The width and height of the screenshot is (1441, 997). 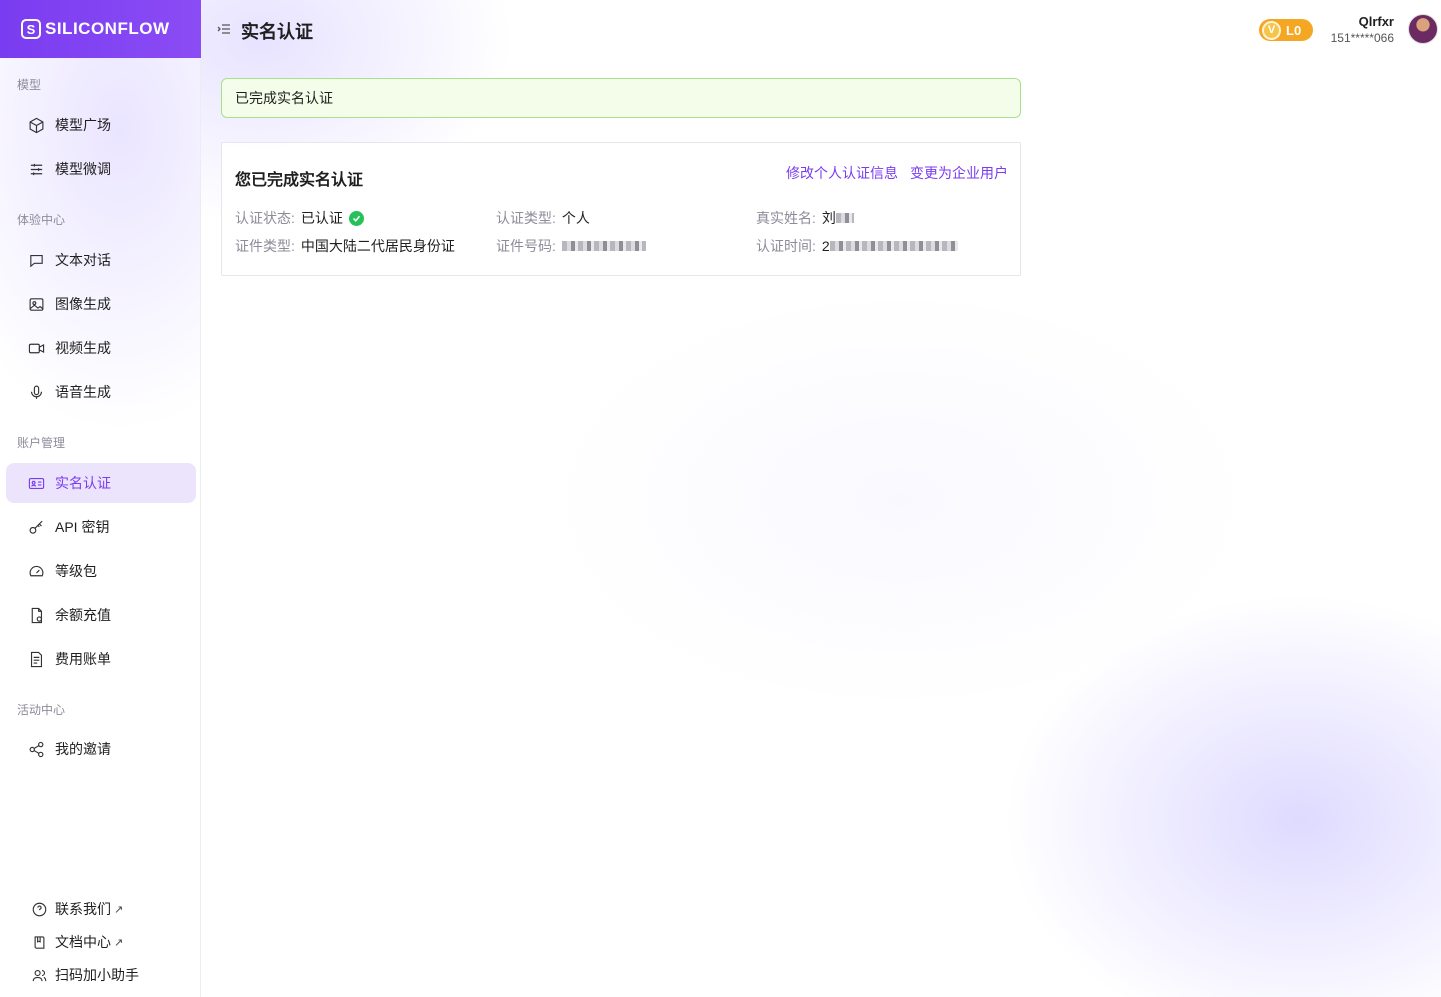 I want to click on assistant-qr-label: 扫码加小助手, so click(x=97, y=975).